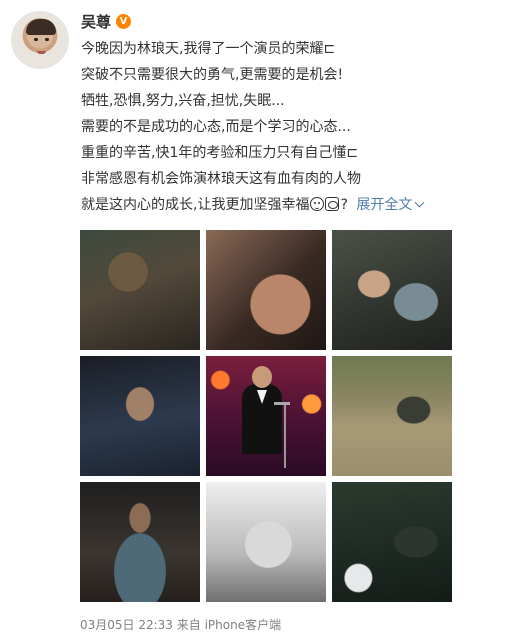  I want to click on expand-label: 展开全文, so click(384, 205).